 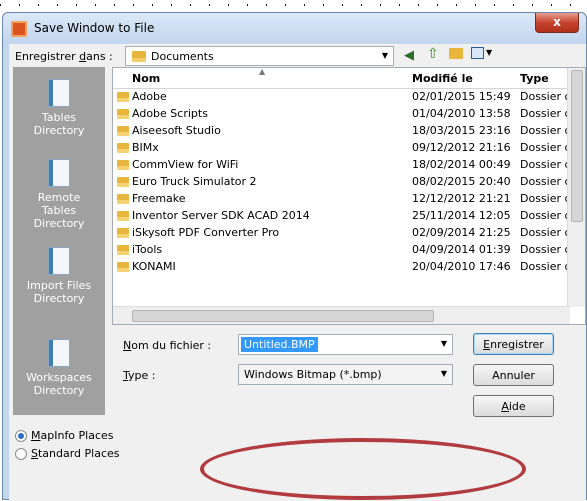 I want to click on type-label: Type :, so click(x=139, y=375).